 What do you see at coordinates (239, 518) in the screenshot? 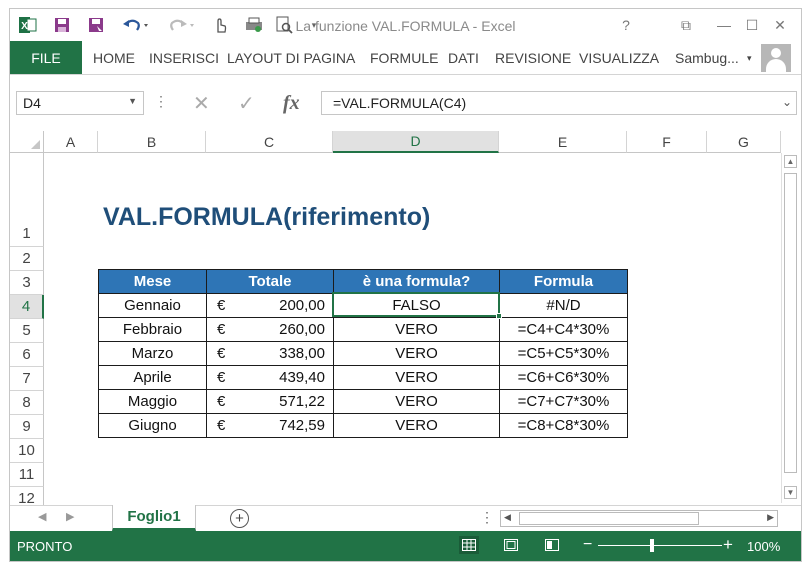
I see `add-sheet-icon: +` at bounding box center [239, 518].